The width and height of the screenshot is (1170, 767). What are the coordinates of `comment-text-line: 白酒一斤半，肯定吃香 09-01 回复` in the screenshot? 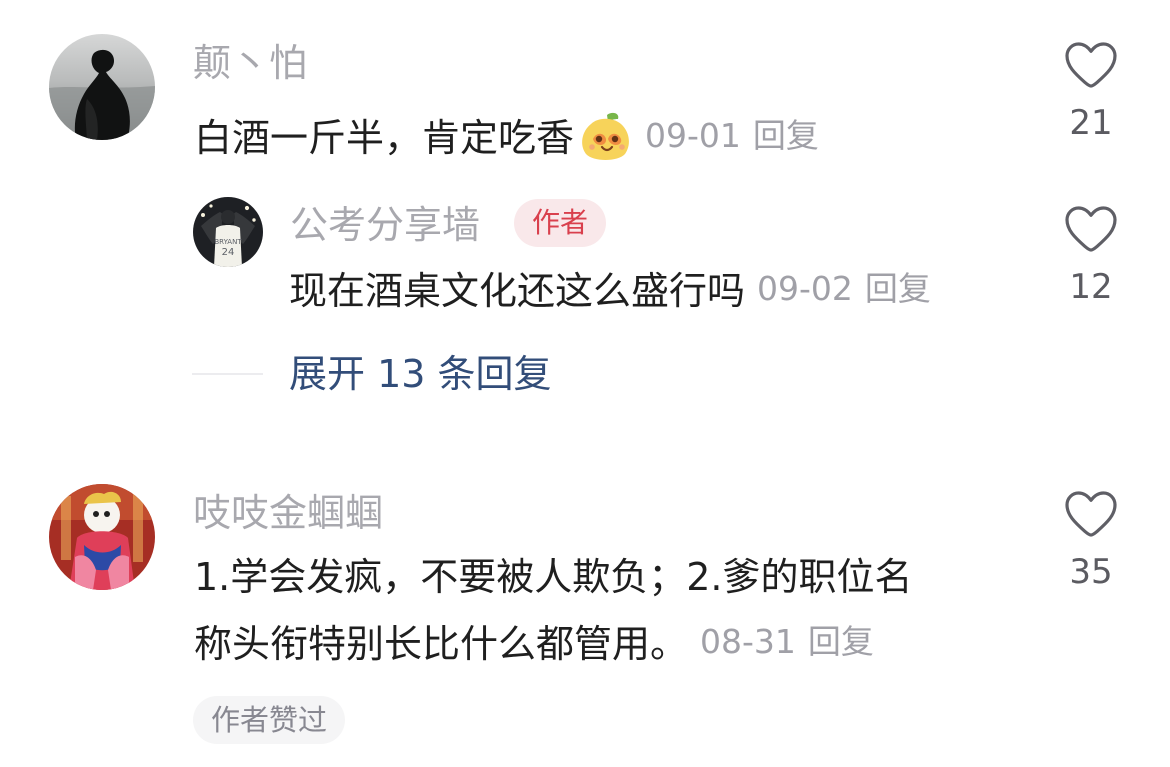 It's located at (506, 137).